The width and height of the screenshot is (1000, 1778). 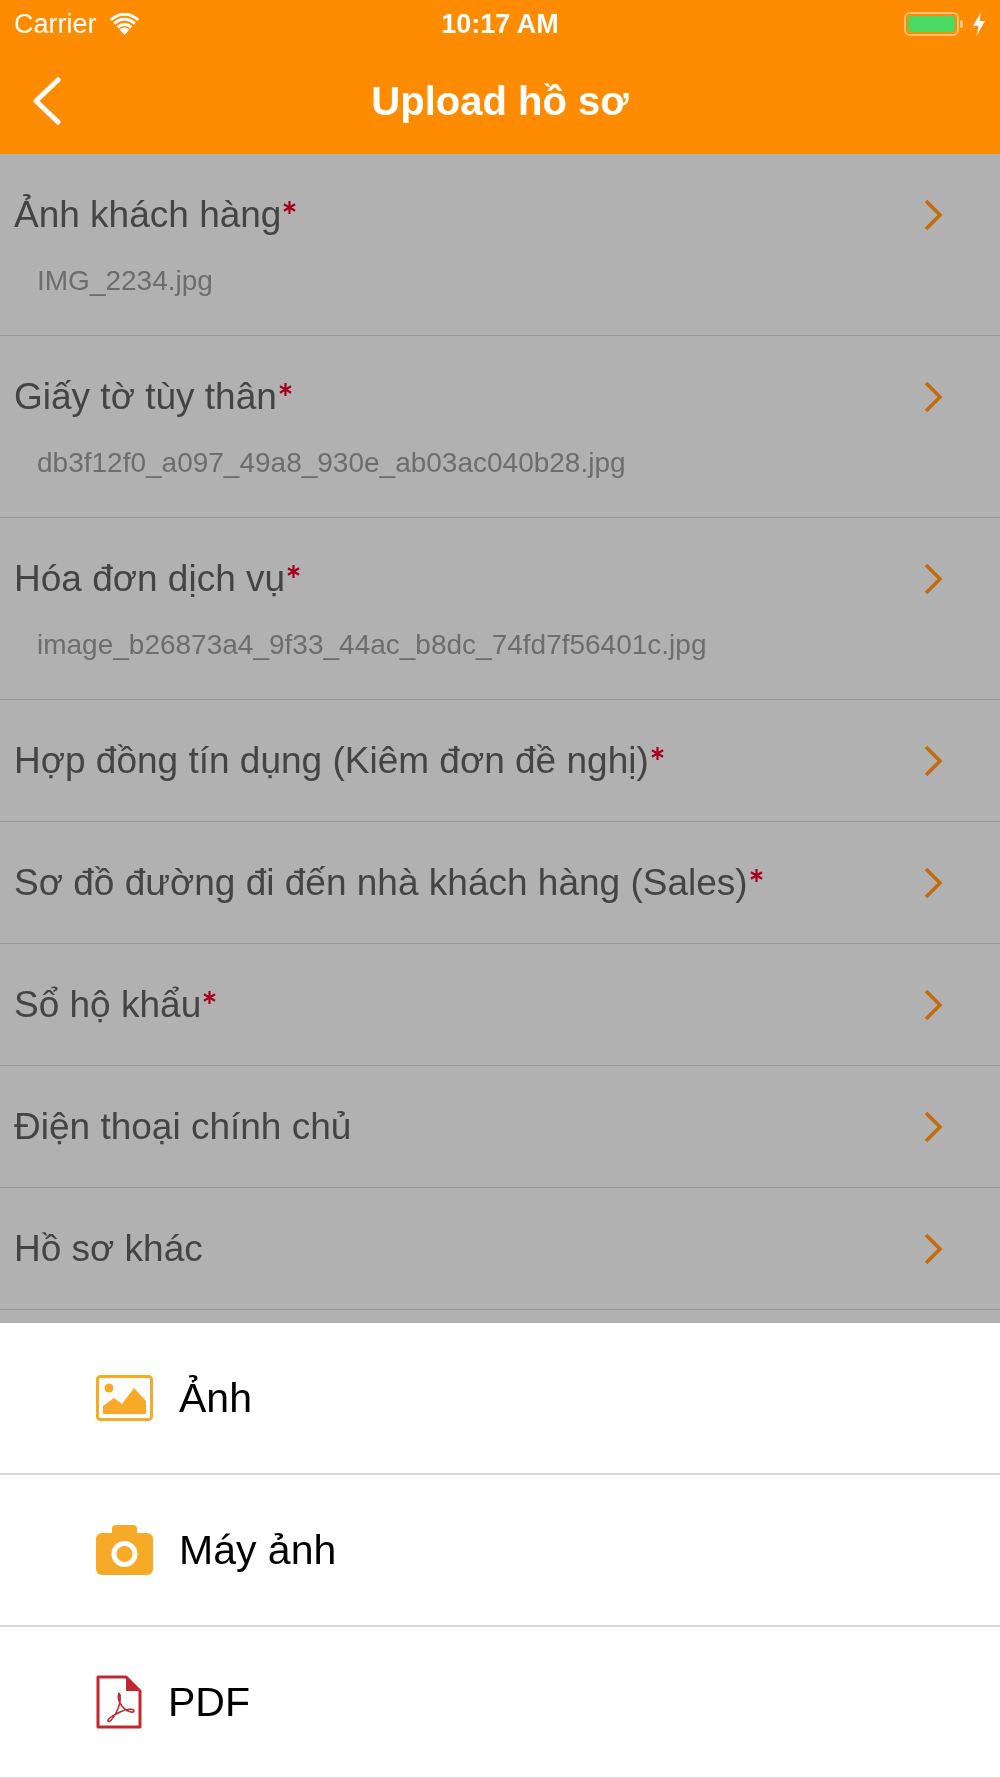 I want to click on image-icon, so click(x=124, y=1398).